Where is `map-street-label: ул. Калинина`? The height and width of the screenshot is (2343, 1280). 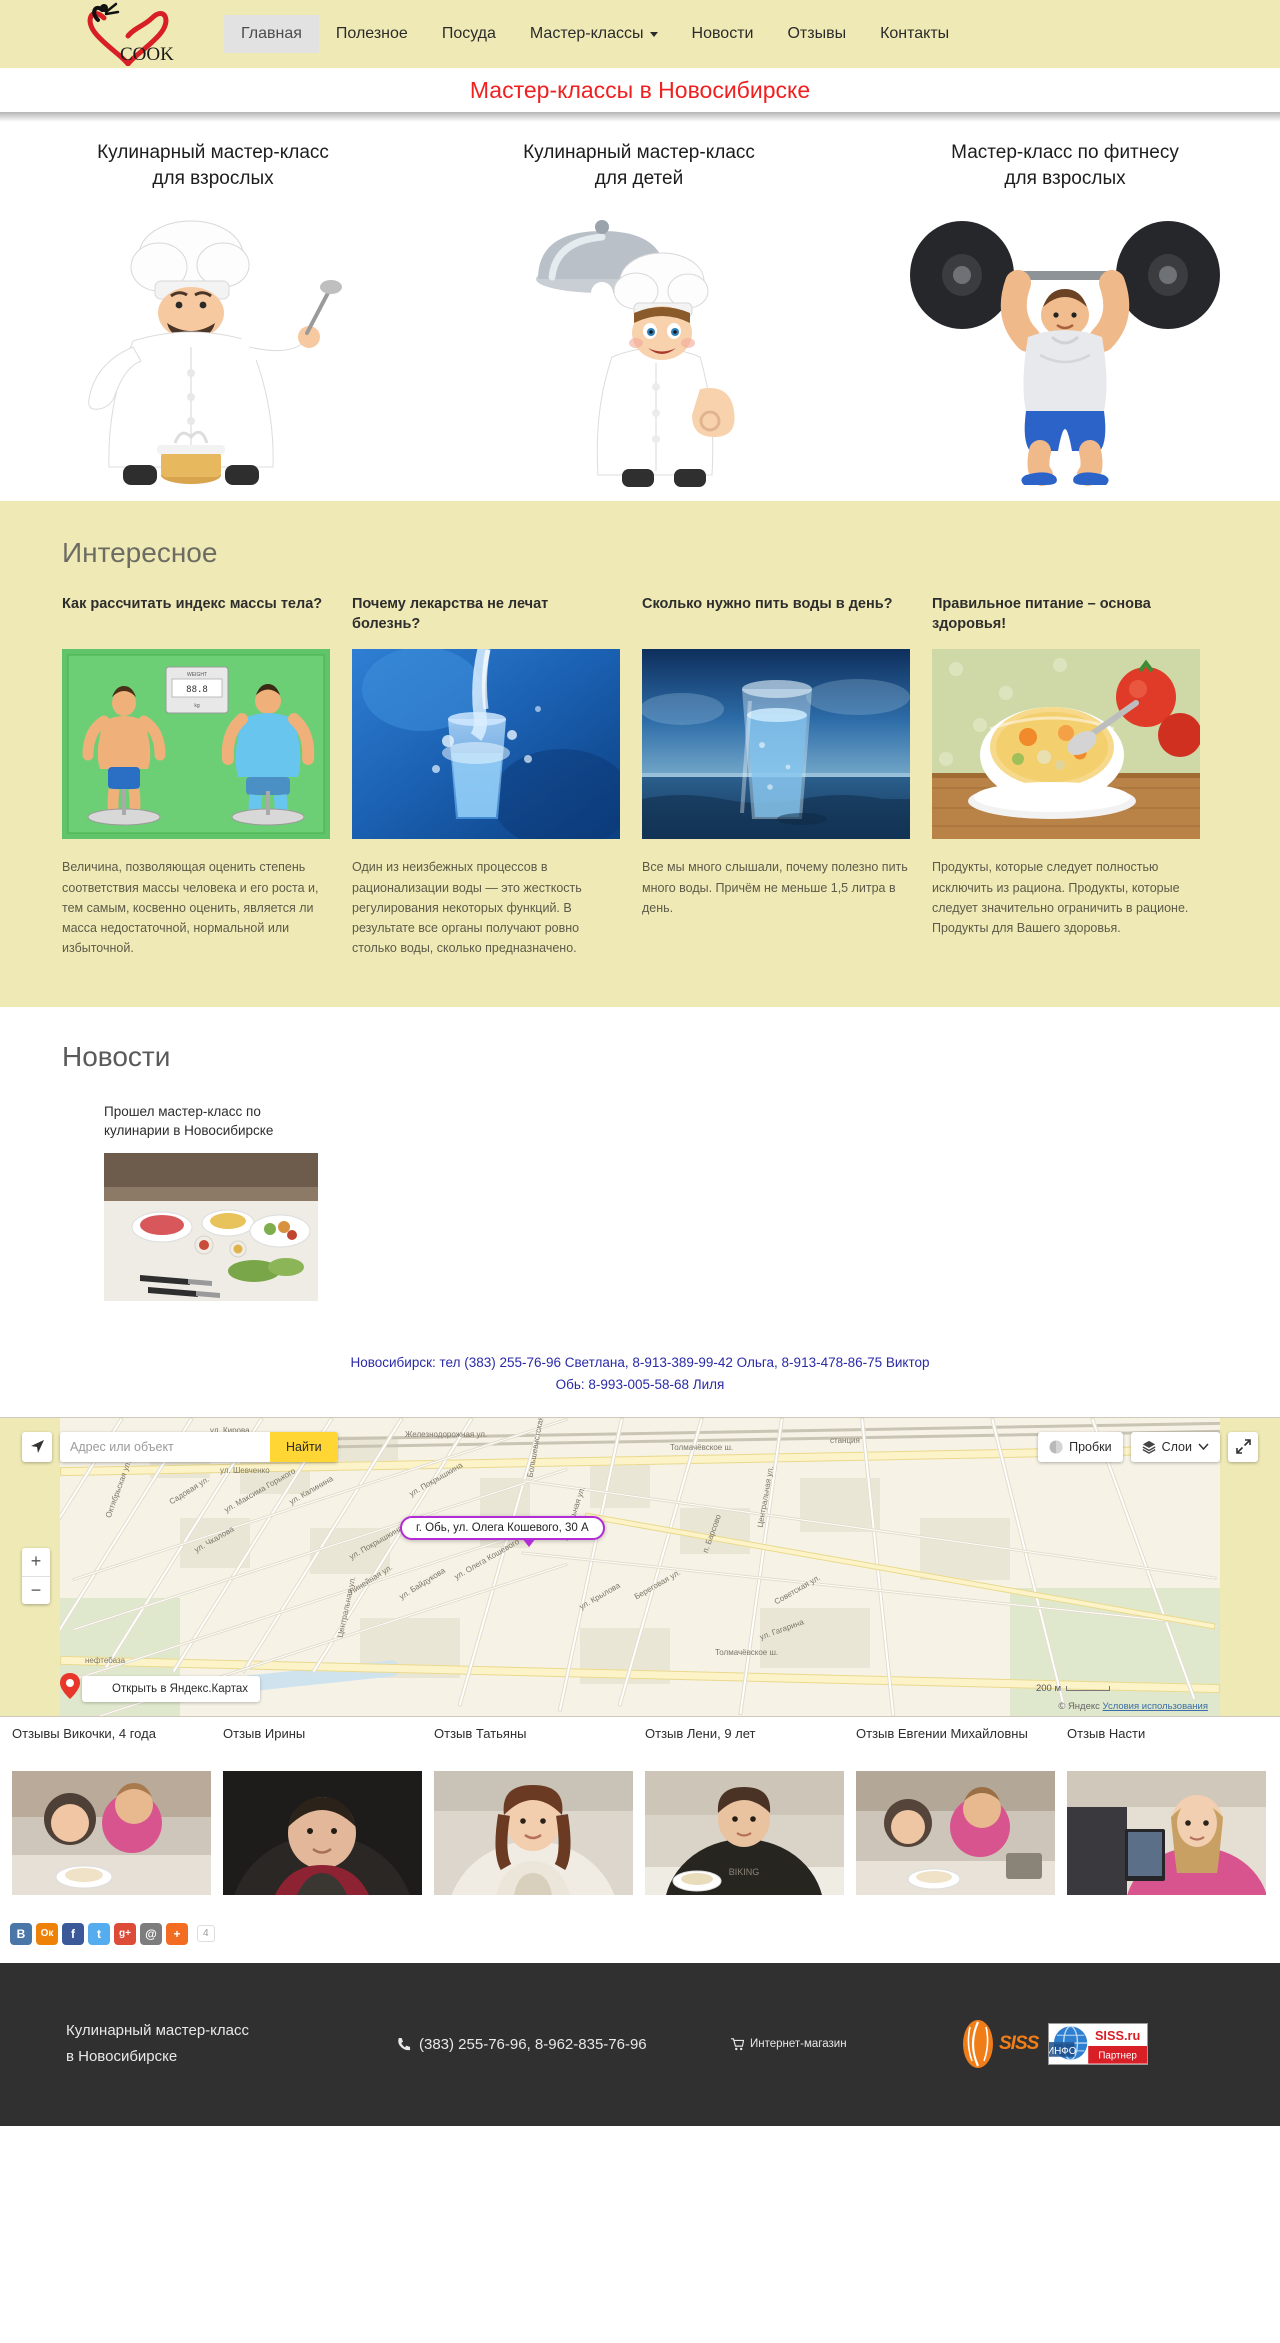
map-street-label: ул. Калинина is located at coordinates (311, 1490).